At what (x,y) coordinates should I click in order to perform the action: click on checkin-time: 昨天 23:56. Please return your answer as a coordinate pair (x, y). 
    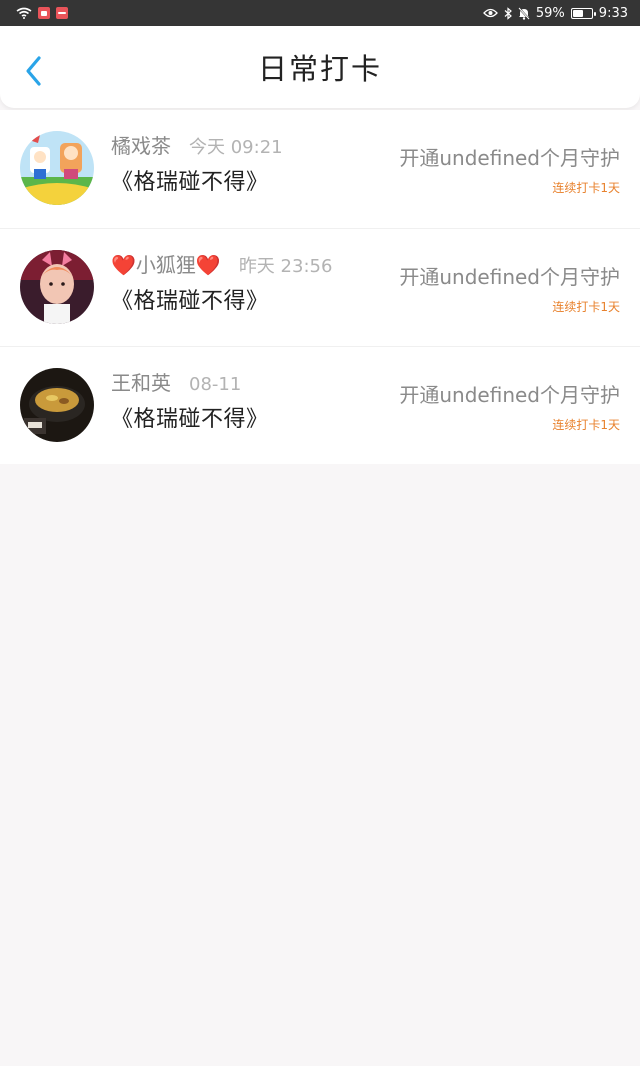
    Looking at the image, I should click on (285, 266).